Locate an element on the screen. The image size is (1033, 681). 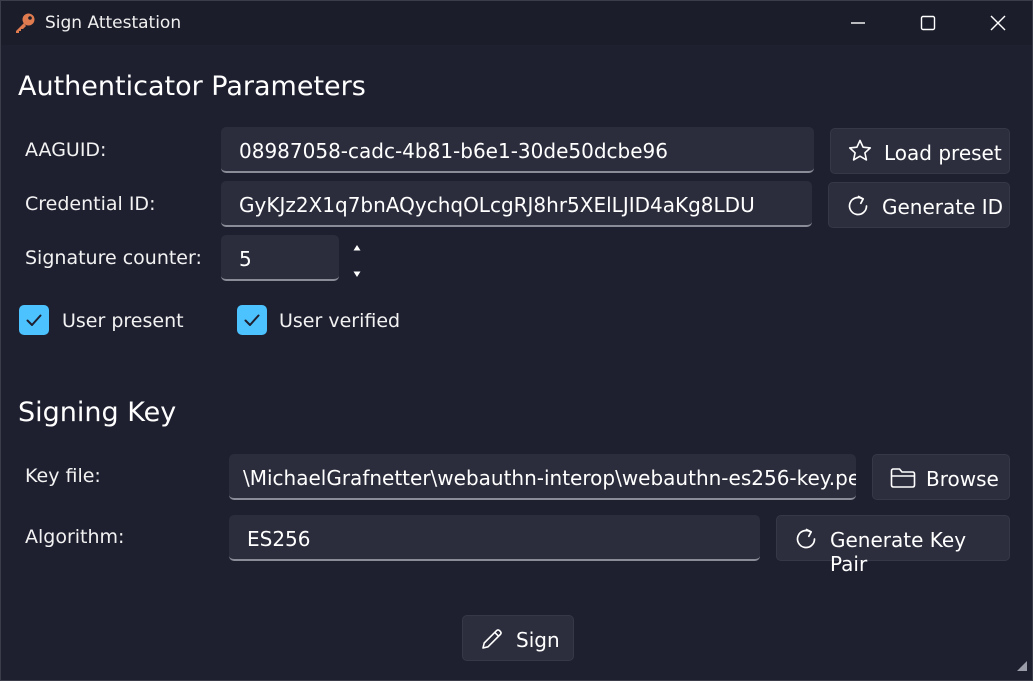
counter-decrement-button is located at coordinates (357, 271).